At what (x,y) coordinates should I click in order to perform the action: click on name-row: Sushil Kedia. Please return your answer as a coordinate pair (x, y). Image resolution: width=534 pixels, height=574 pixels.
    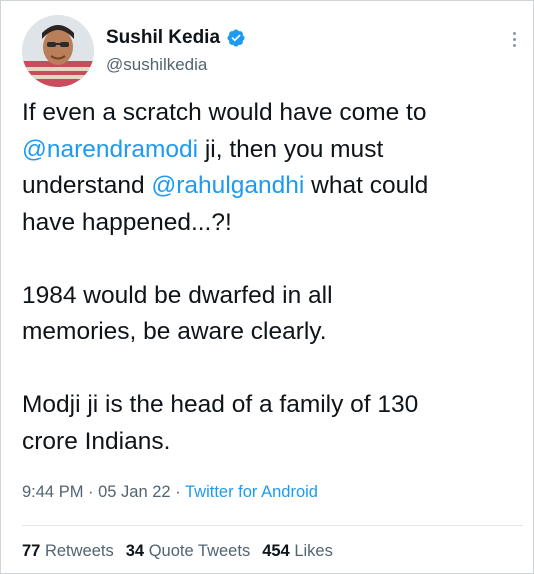
    Looking at the image, I should click on (176, 38).